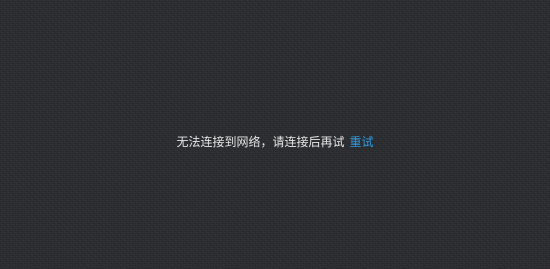 The height and width of the screenshot is (269, 550). I want to click on network-error-message: 无法连接到网络，请连接后再试, so click(260, 142).